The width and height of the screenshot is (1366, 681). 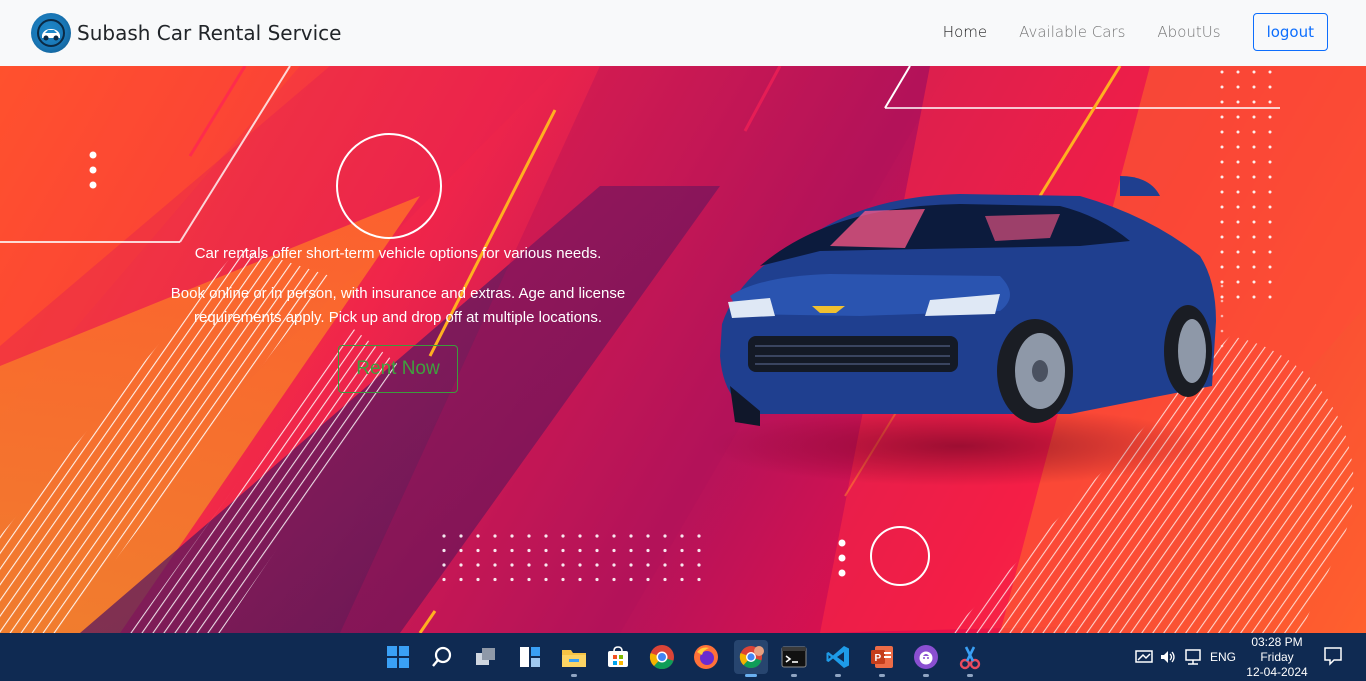 I want to click on clock-day: Friday, so click(x=1277, y=657).